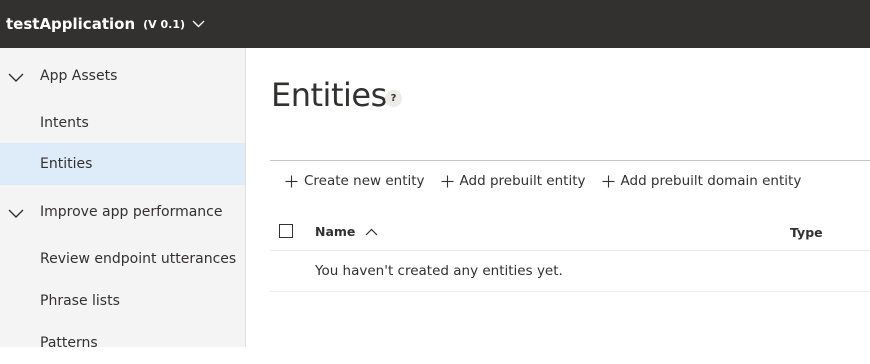  Describe the element at coordinates (122, 301) in the screenshot. I see `sidebar-item-phrase-lists: Phrase lists` at that location.